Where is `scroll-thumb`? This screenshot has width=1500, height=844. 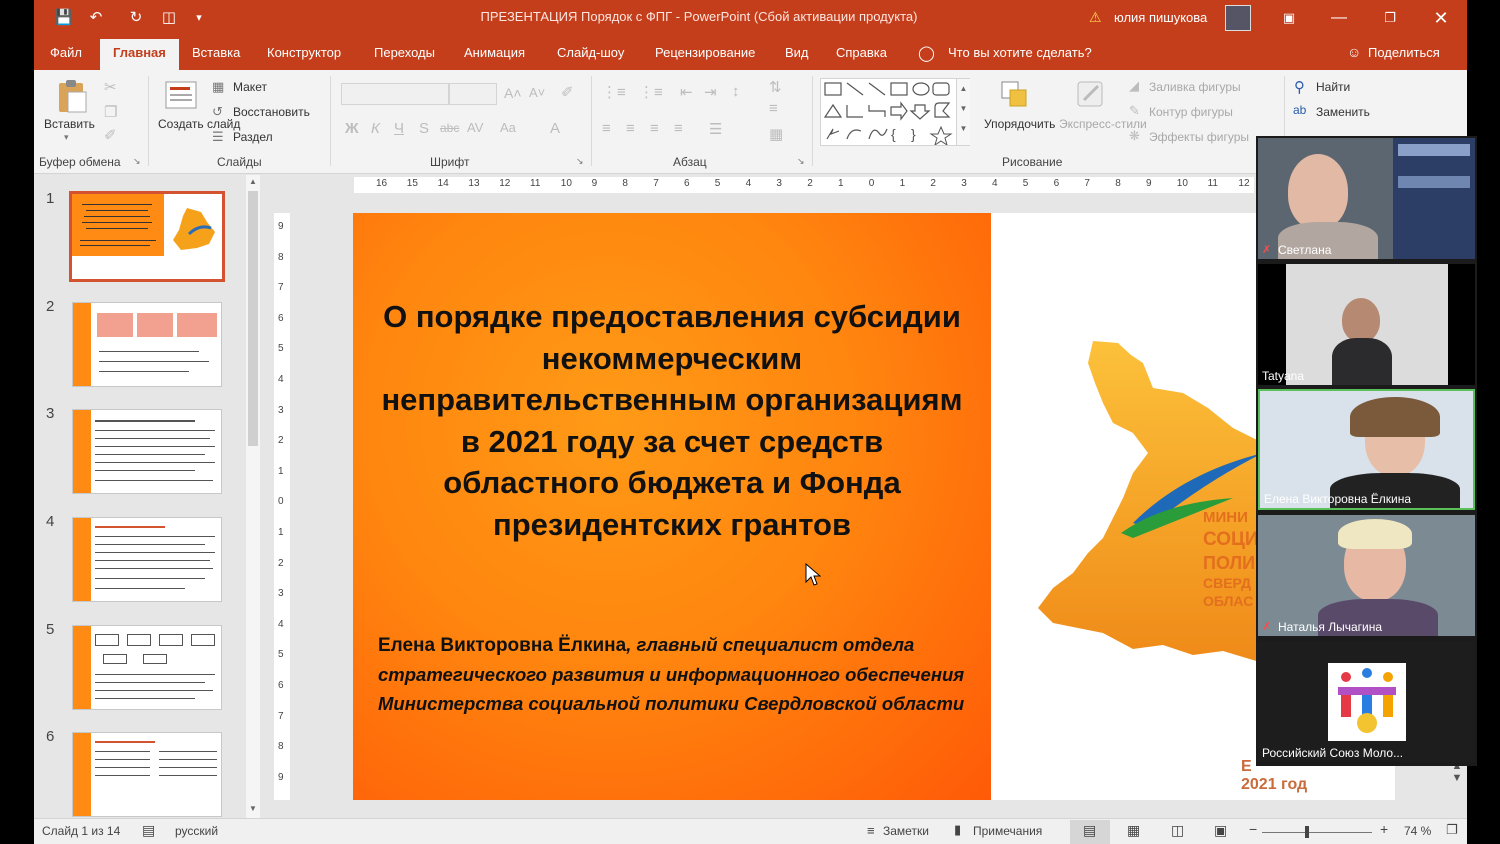 scroll-thumb is located at coordinates (253, 318).